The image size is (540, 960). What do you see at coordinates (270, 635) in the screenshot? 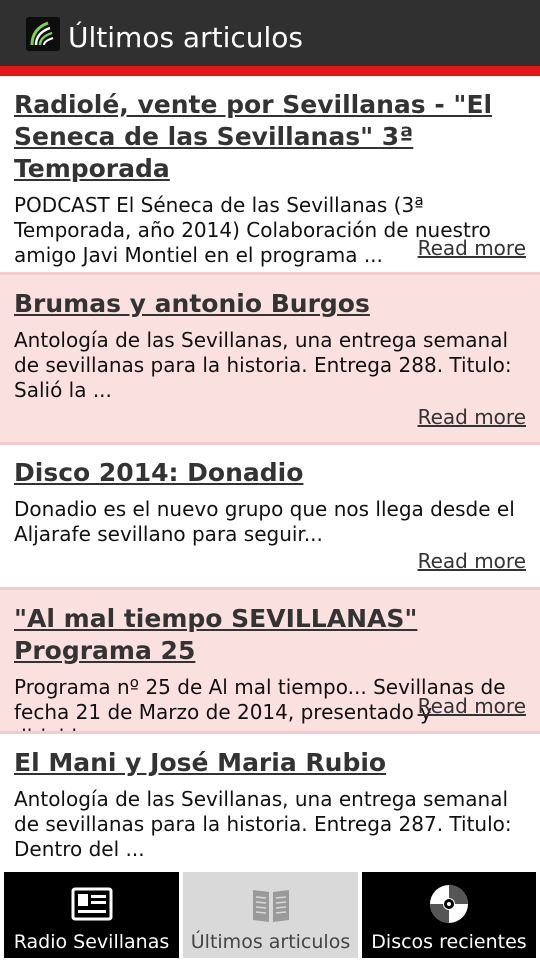
I see `article-title: "Al mal tiempo SEVILLANAS" Programa 25` at bounding box center [270, 635].